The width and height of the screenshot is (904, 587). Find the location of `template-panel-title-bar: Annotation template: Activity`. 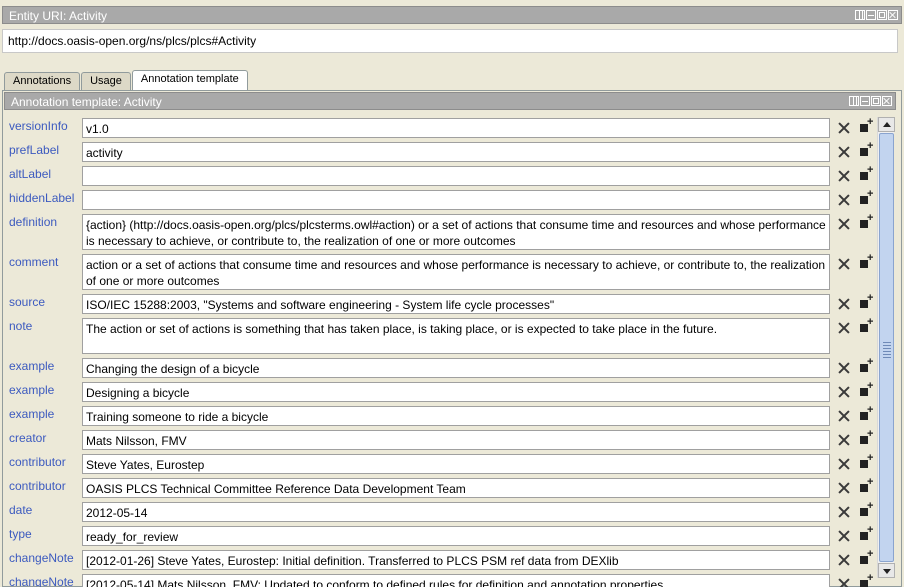

template-panel-title-bar: Annotation template: Activity is located at coordinates (450, 101).